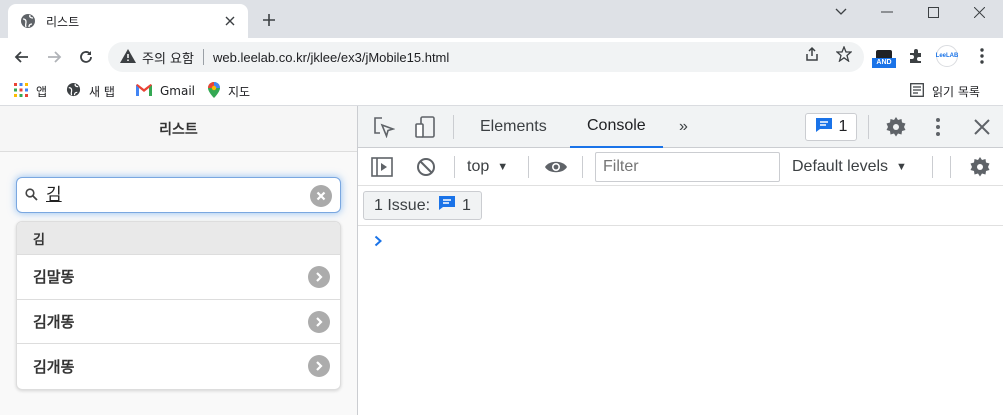 The image size is (1003, 415). Describe the element at coordinates (42, 91) in the screenshot. I see `bookmark-label: 앱` at that location.